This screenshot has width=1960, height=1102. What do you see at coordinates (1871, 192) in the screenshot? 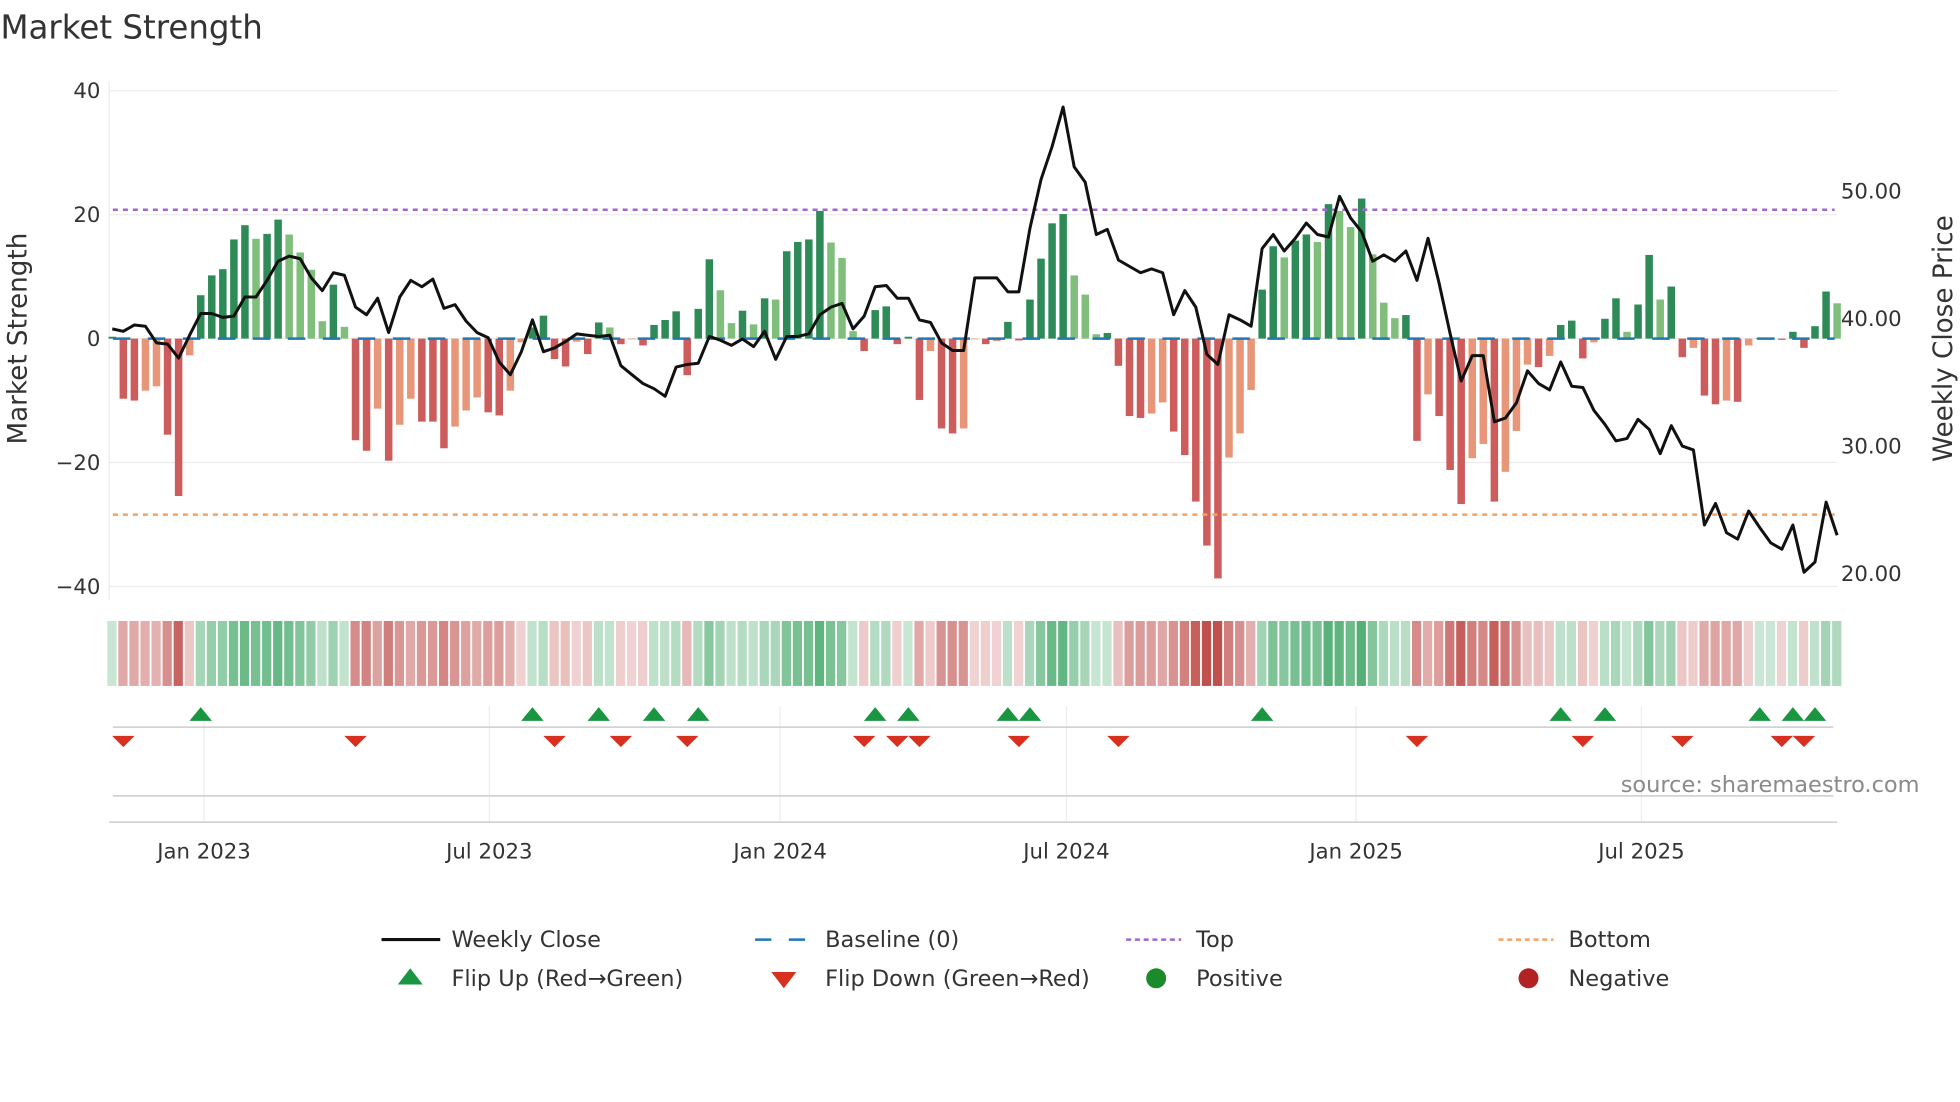
I see `y2-tick-label: 50.00` at bounding box center [1871, 192].